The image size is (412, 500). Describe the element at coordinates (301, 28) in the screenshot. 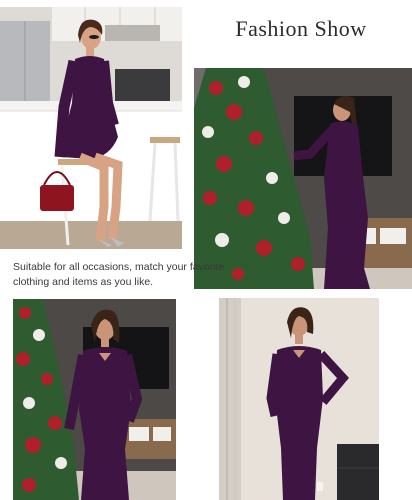

I see `page-title: Fashion Show` at that location.